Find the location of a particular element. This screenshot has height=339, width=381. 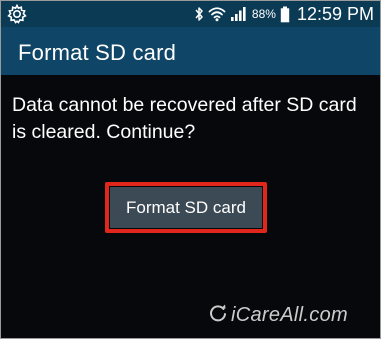

status-icons: 88% 12:59 PM is located at coordinates (284, 14).